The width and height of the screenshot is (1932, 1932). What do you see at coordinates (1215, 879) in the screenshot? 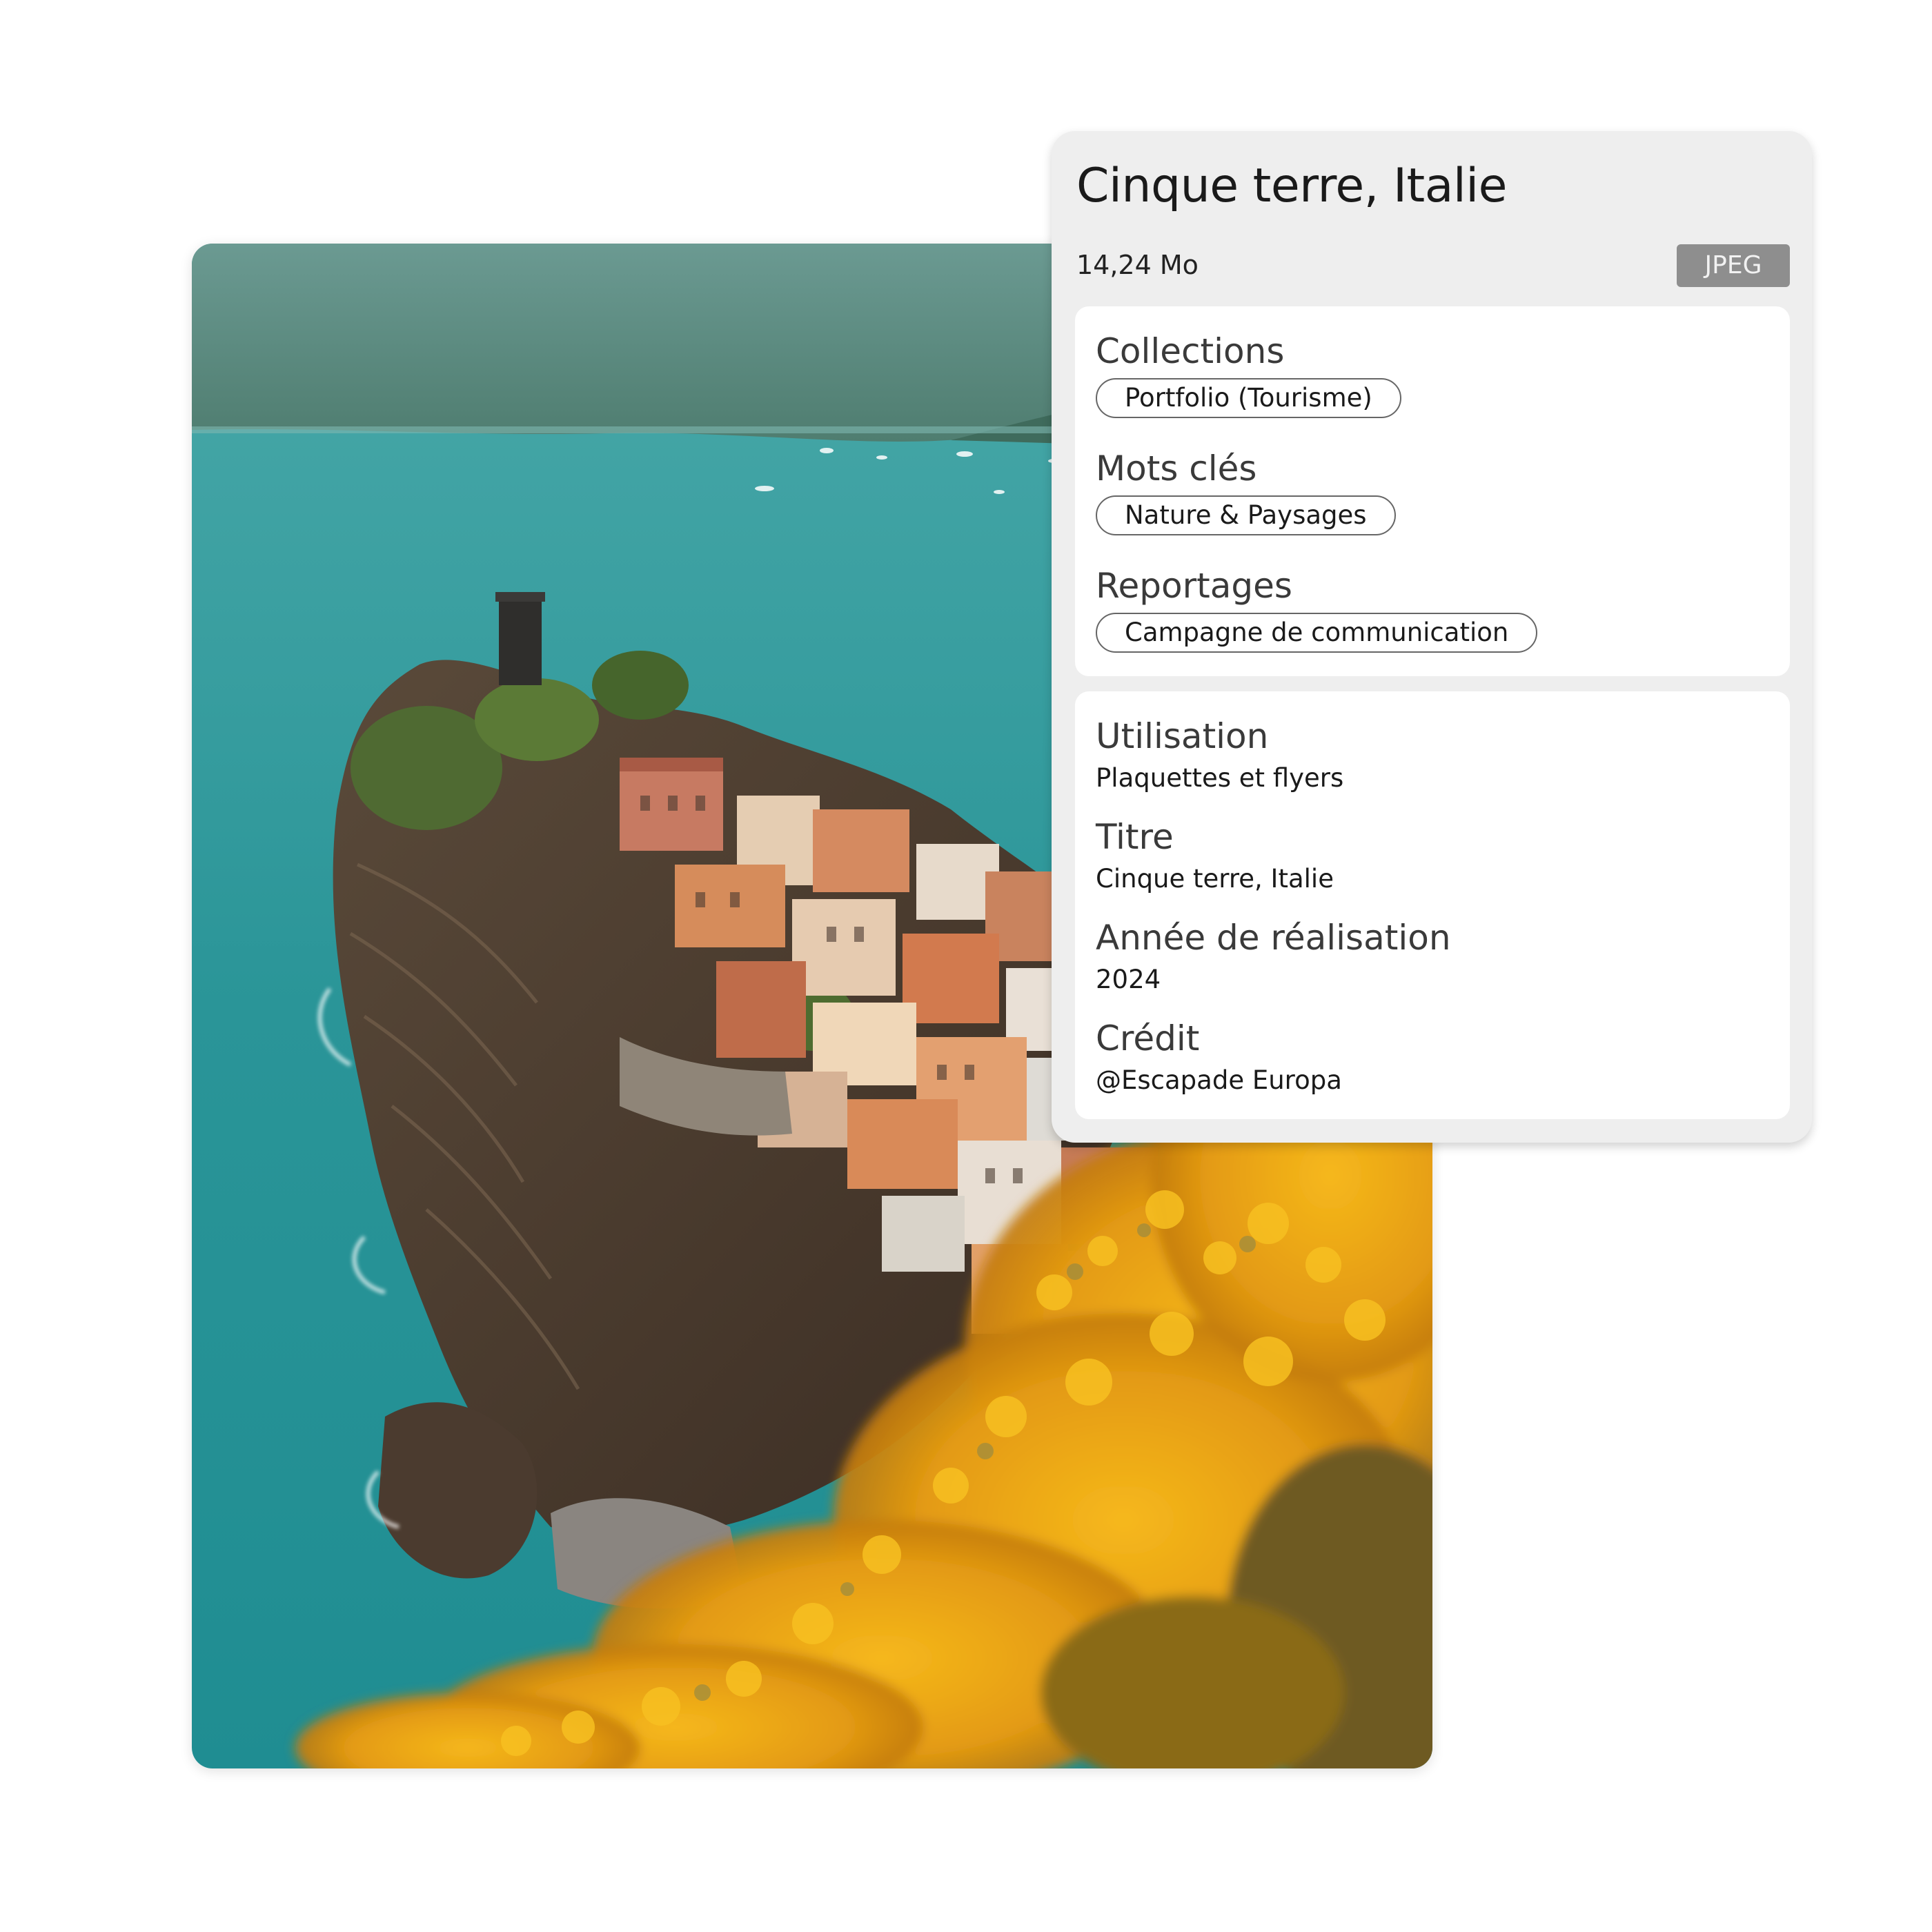
I see `title-value: Cinque terre, Italie` at bounding box center [1215, 879].